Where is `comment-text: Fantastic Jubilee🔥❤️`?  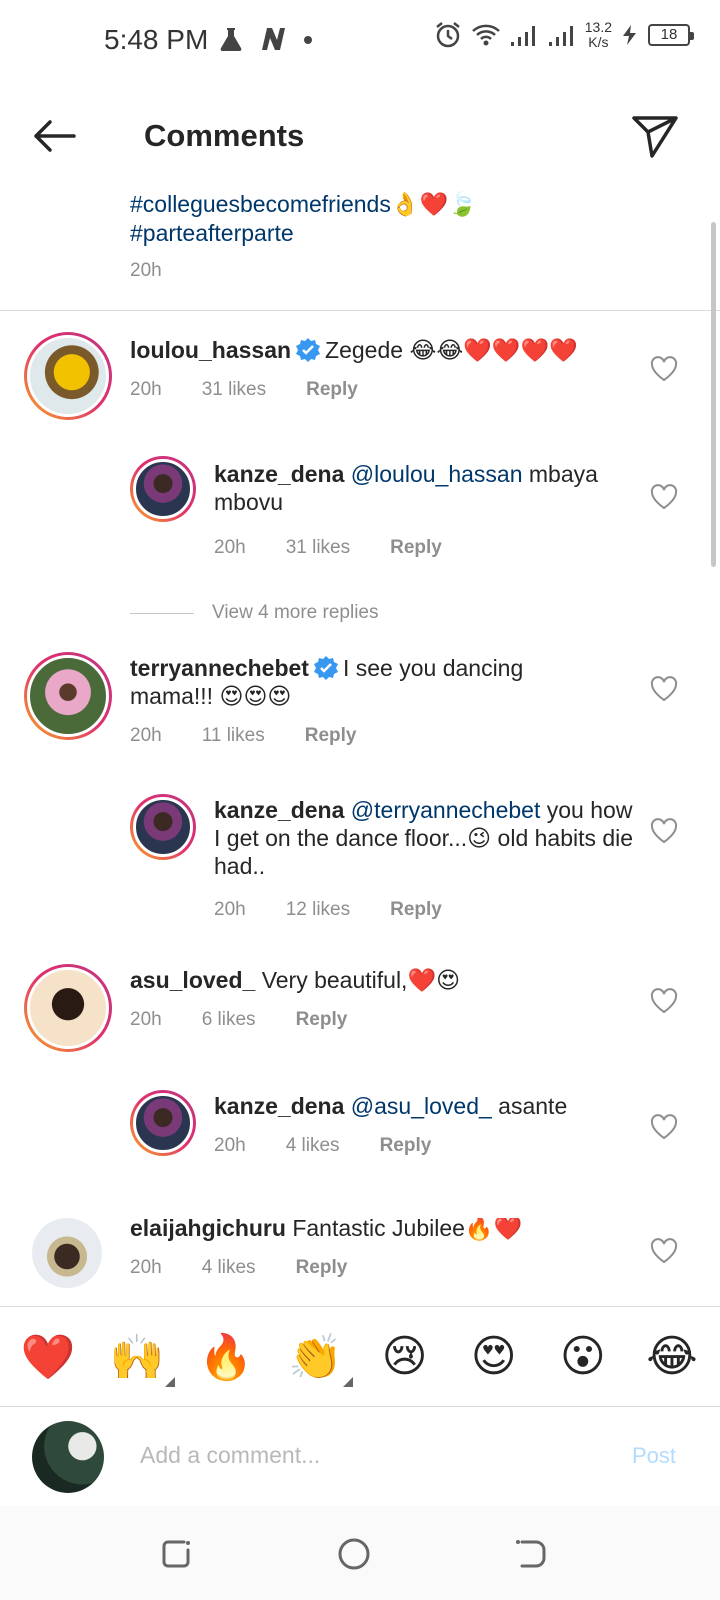 comment-text: Fantastic Jubilee🔥❤️ is located at coordinates (407, 1229).